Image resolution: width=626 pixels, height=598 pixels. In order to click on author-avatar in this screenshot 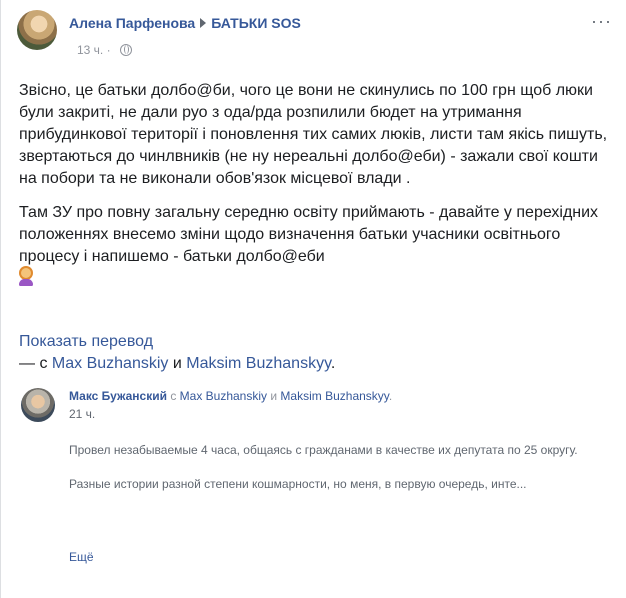, I will do `click(37, 30)`.